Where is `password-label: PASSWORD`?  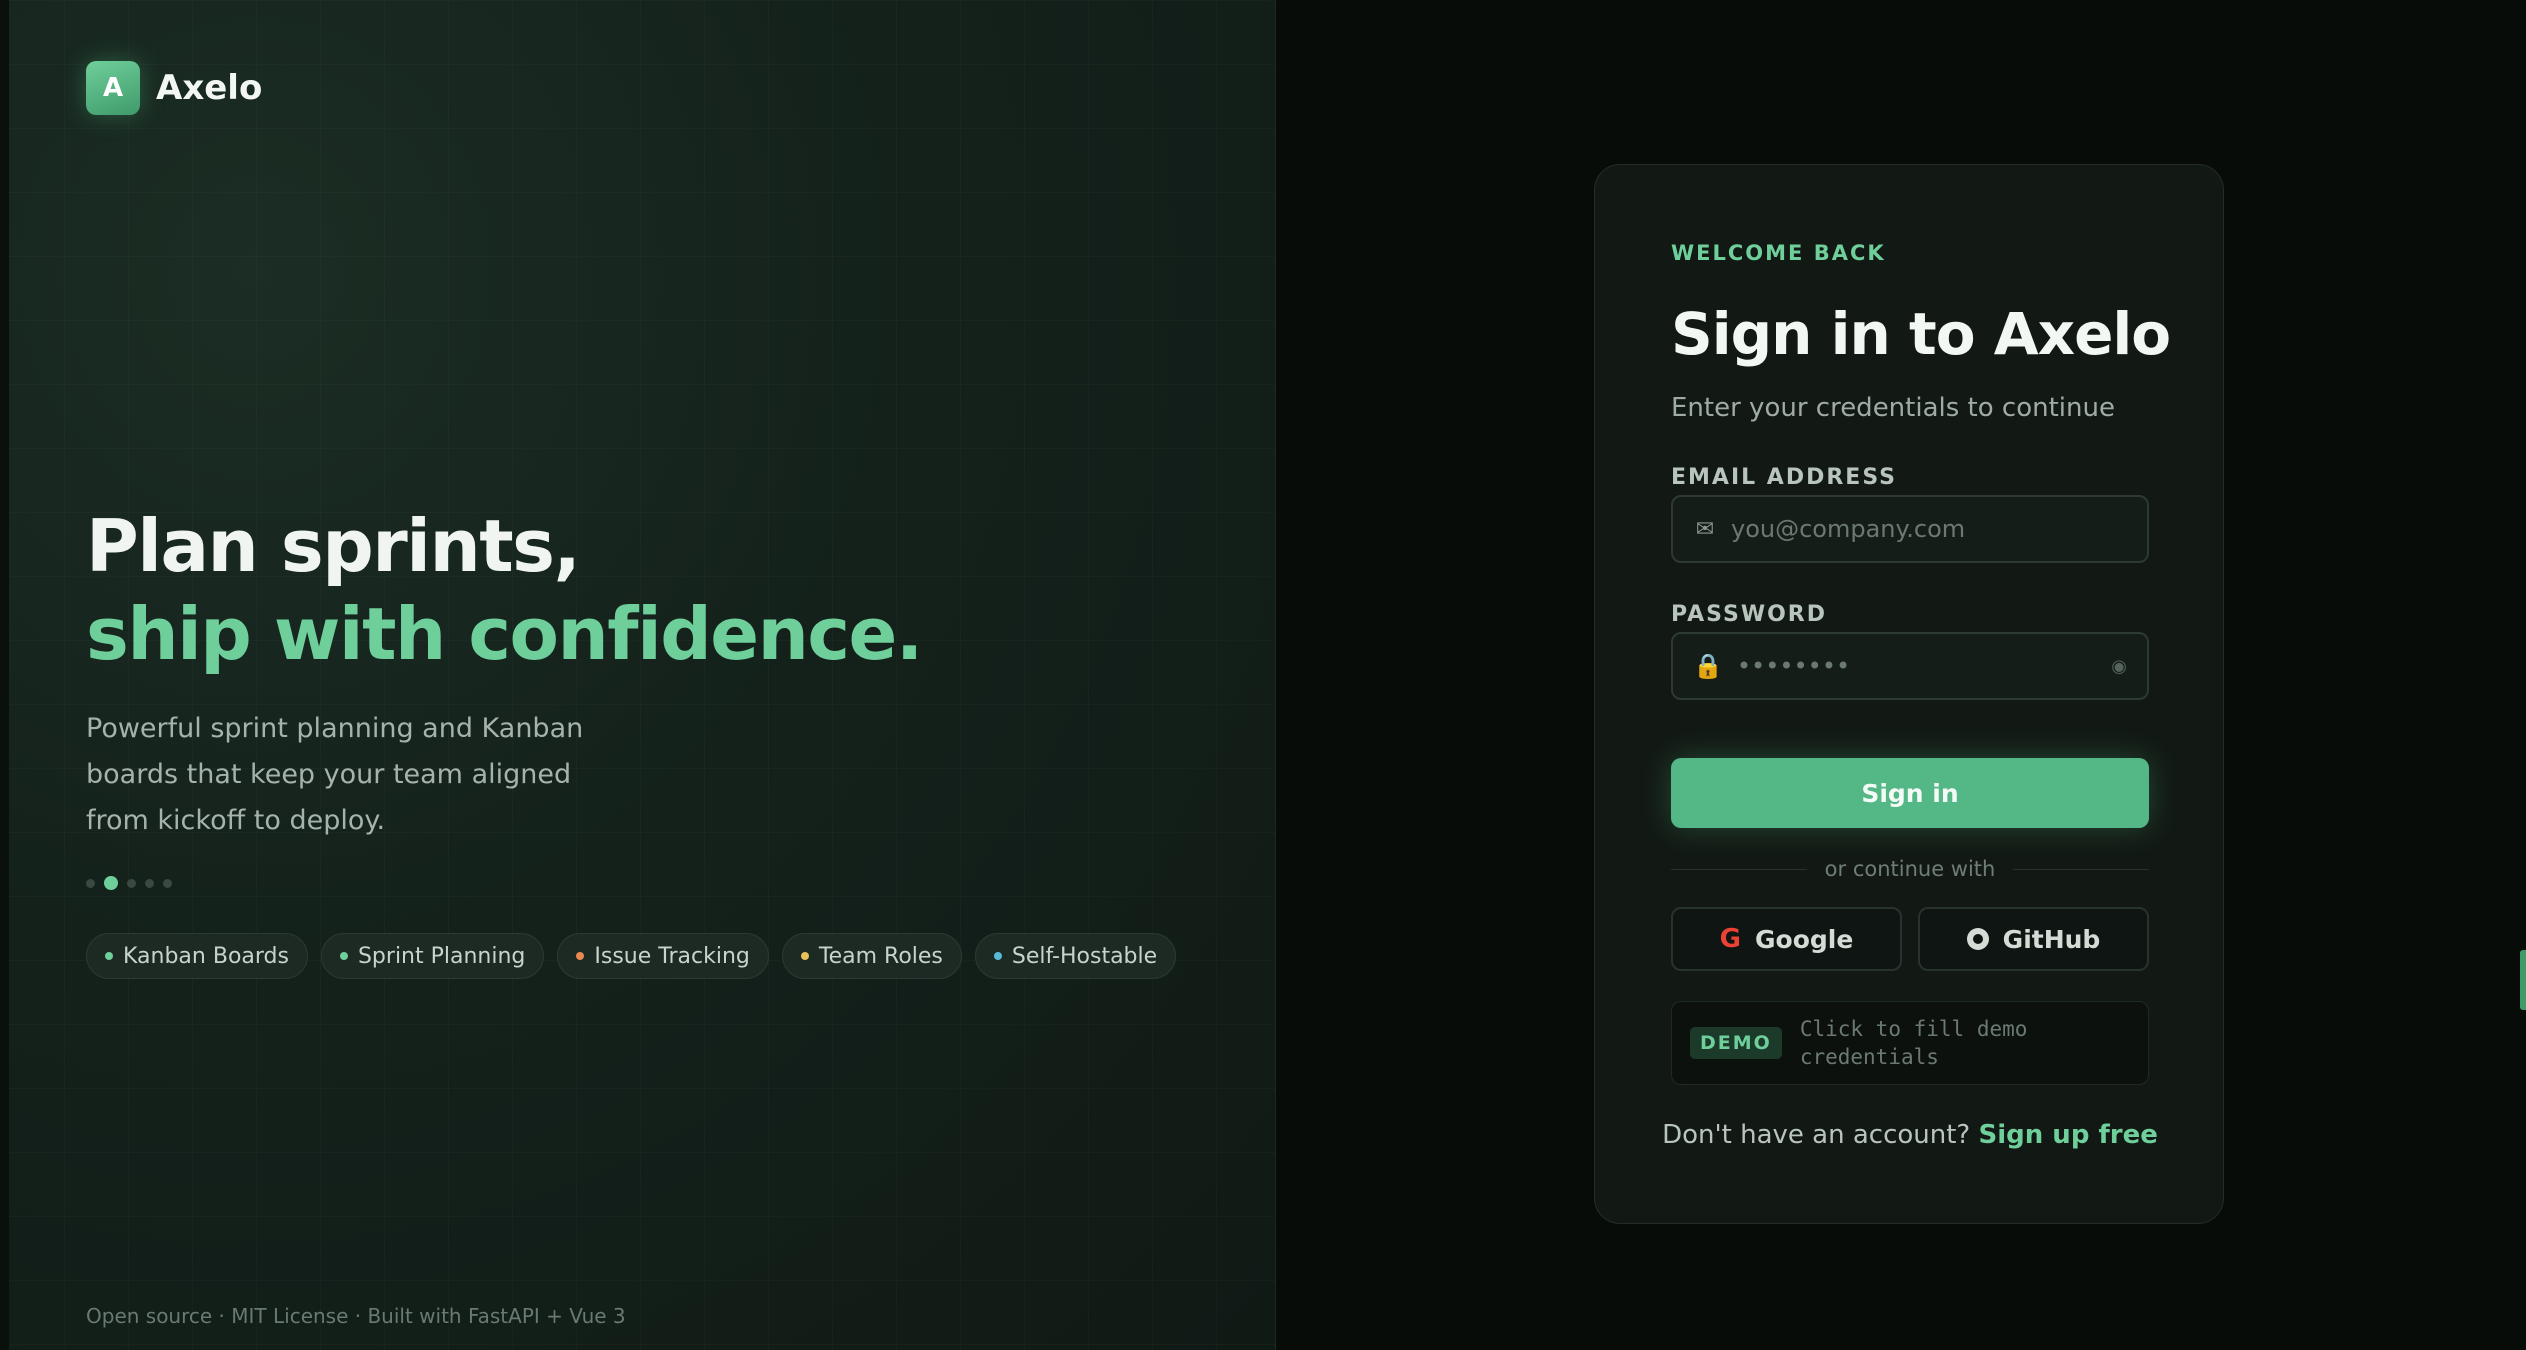 password-label: PASSWORD is located at coordinates (1749, 614).